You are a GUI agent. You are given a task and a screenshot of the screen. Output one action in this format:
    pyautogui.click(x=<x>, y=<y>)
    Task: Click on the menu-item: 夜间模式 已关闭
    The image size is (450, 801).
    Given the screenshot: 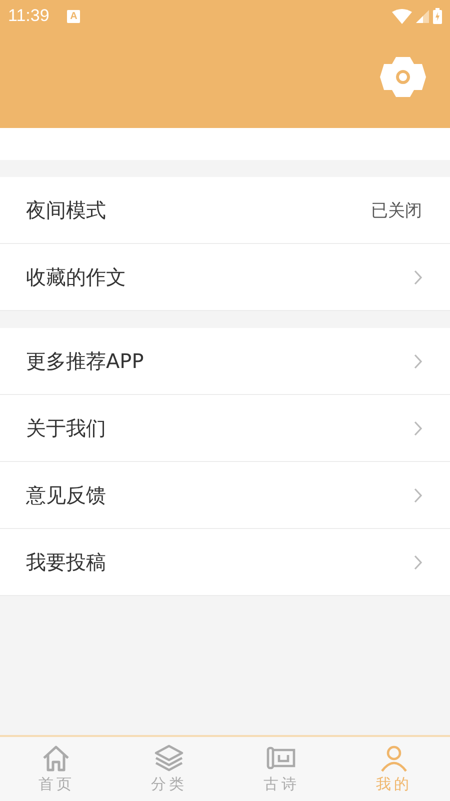 What is the action you would take?
    pyautogui.click(x=225, y=210)
    